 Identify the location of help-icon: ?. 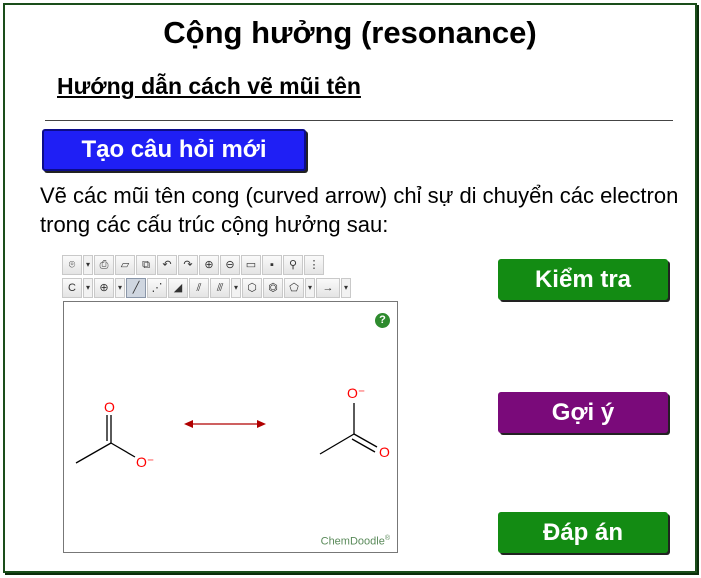
(382, 320).